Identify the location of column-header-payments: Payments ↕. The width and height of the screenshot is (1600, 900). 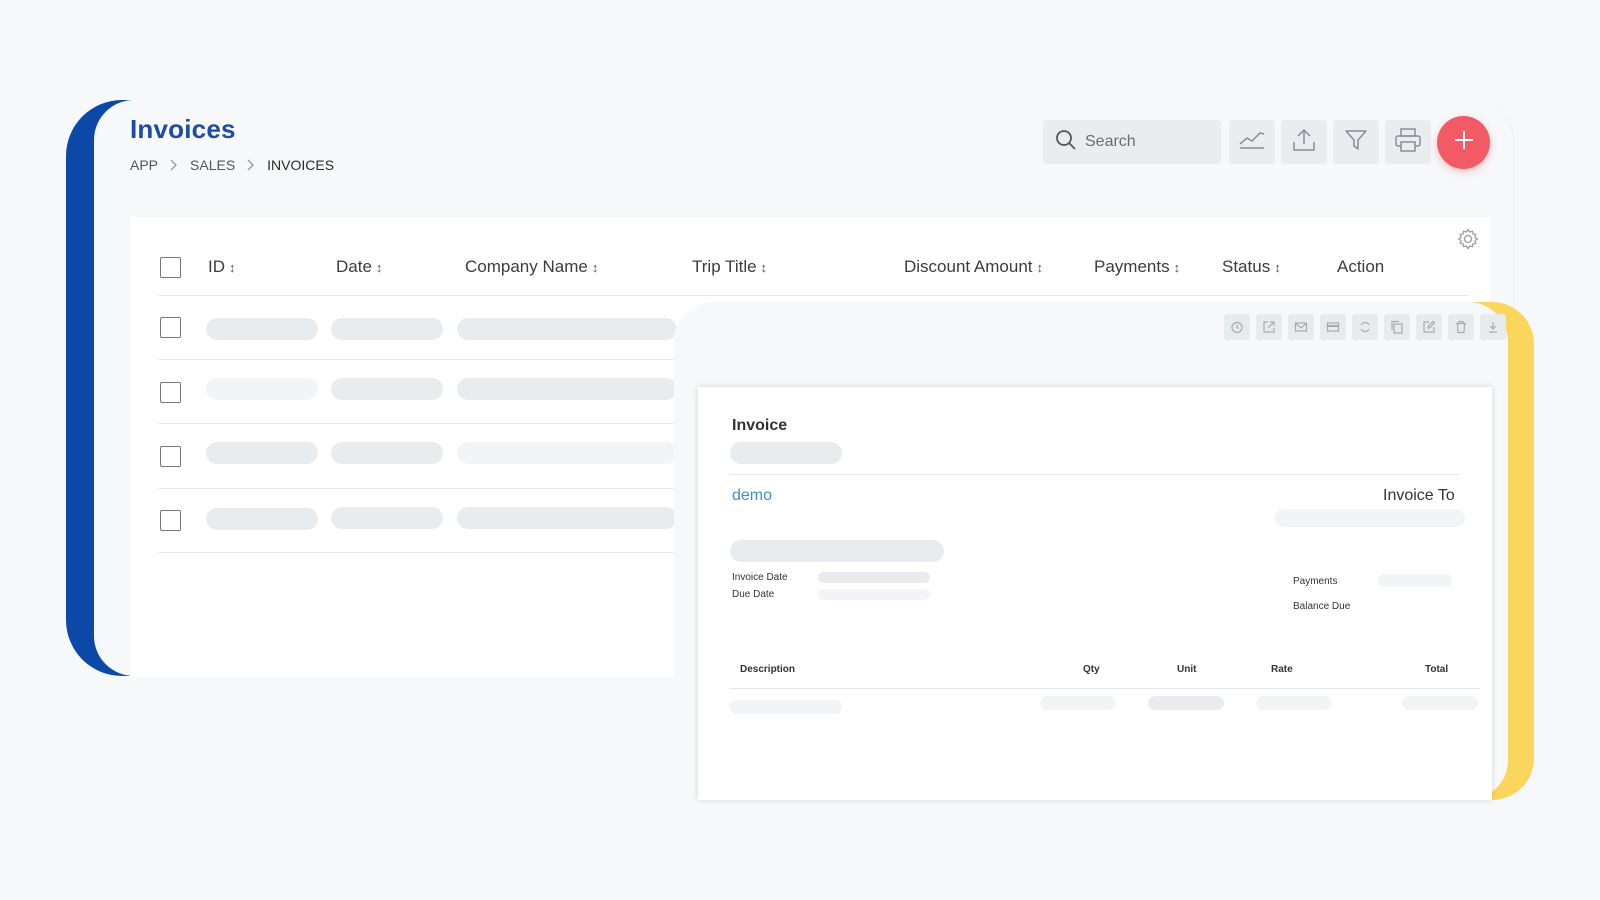
(1137, 267).